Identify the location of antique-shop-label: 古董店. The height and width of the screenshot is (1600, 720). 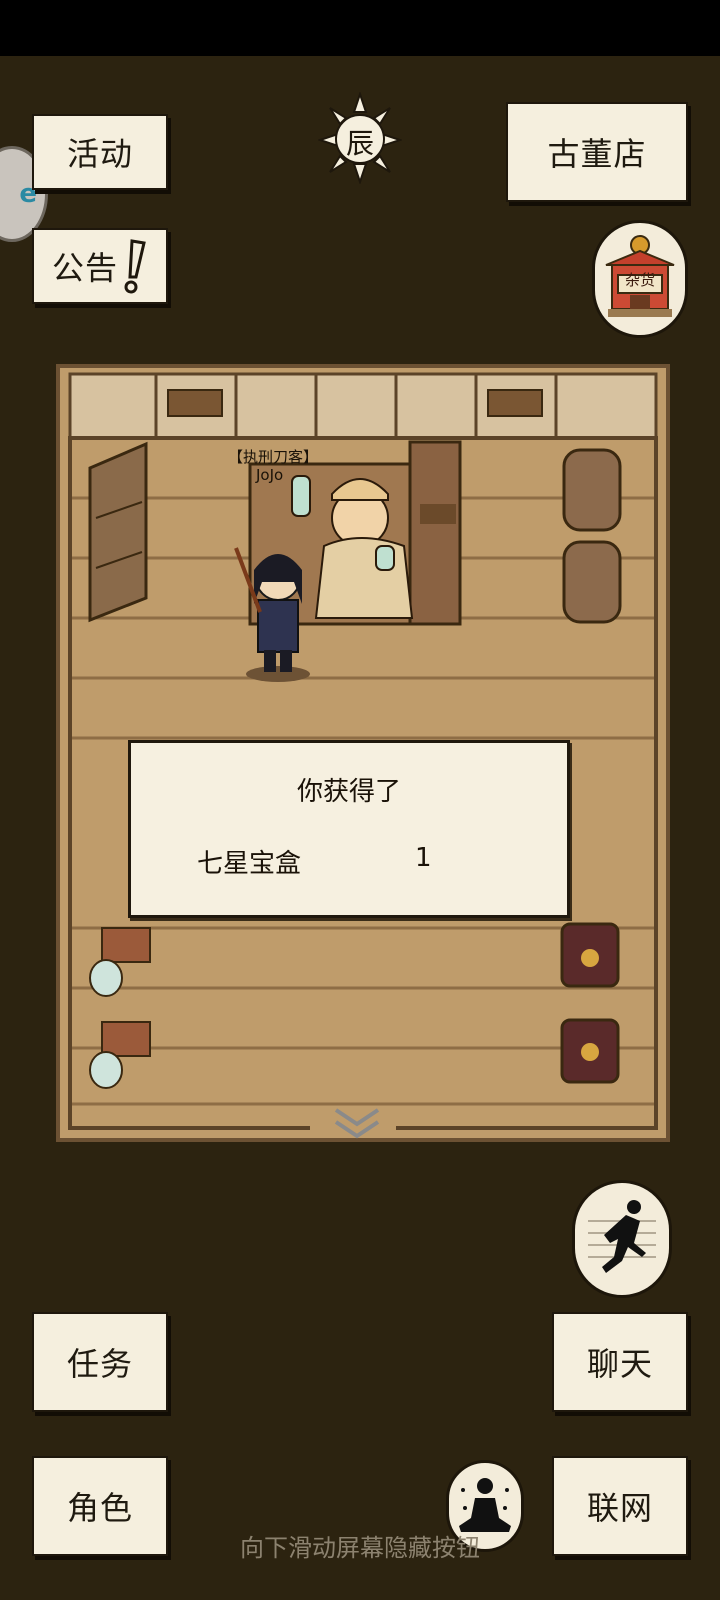
(597, 154).